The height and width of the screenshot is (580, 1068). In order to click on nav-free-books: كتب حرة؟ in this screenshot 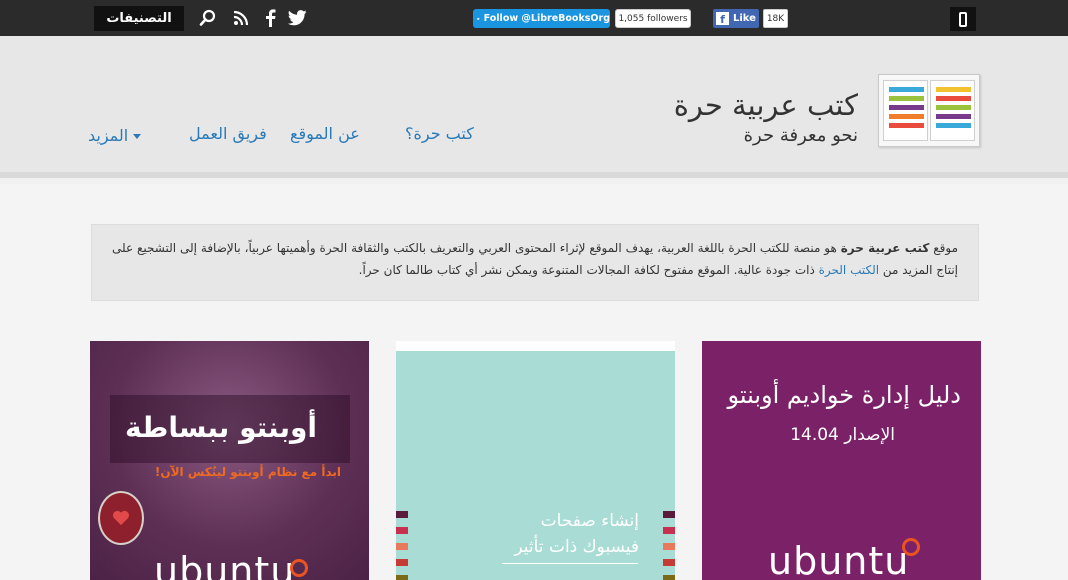, I will do `click(439, 135)`.